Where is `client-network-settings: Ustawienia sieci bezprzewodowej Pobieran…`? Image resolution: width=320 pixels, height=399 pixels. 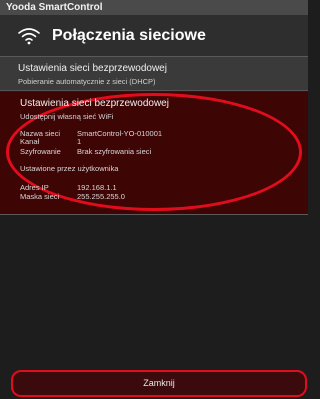
client-network-settings: Ustawienia sieci bezprzewodowej Pobieran… is located at coordinates (154, 74).